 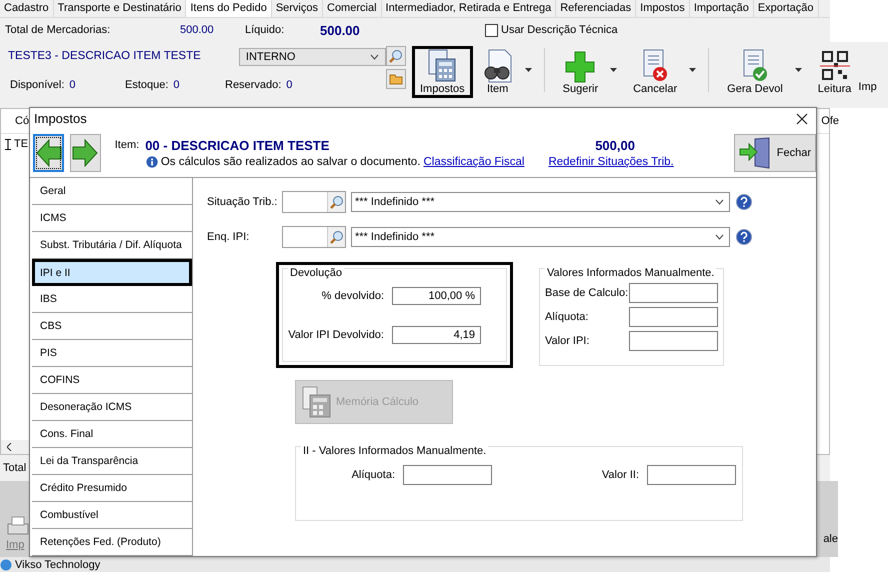 I want to click on field-label: % devolvido:, so click(x=353, y=296).